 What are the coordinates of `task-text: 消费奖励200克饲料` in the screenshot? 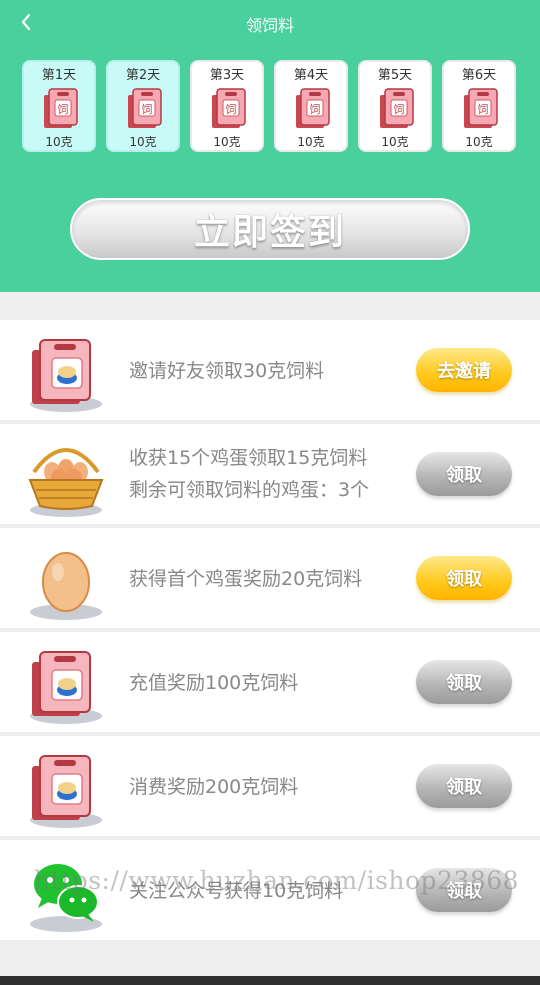 It's located at (214, 787).